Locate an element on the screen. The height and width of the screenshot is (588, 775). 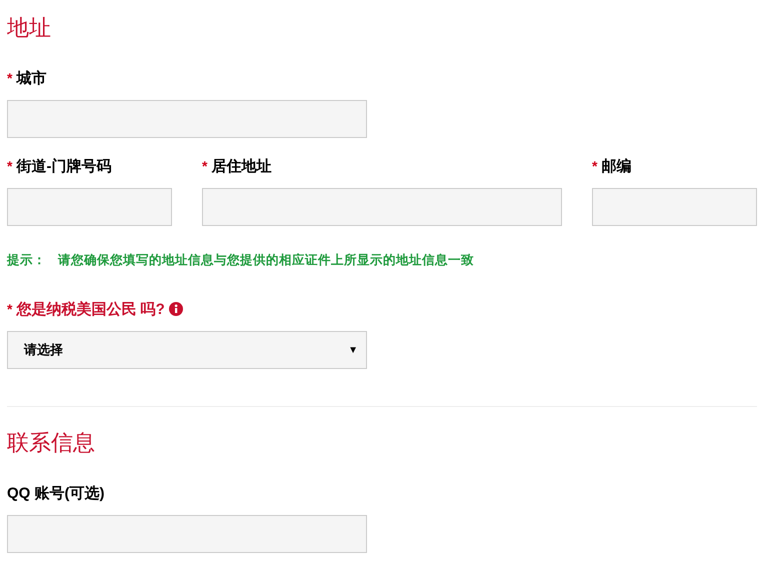
section-heading: 联系信息 is located at coordinates (51, 443).